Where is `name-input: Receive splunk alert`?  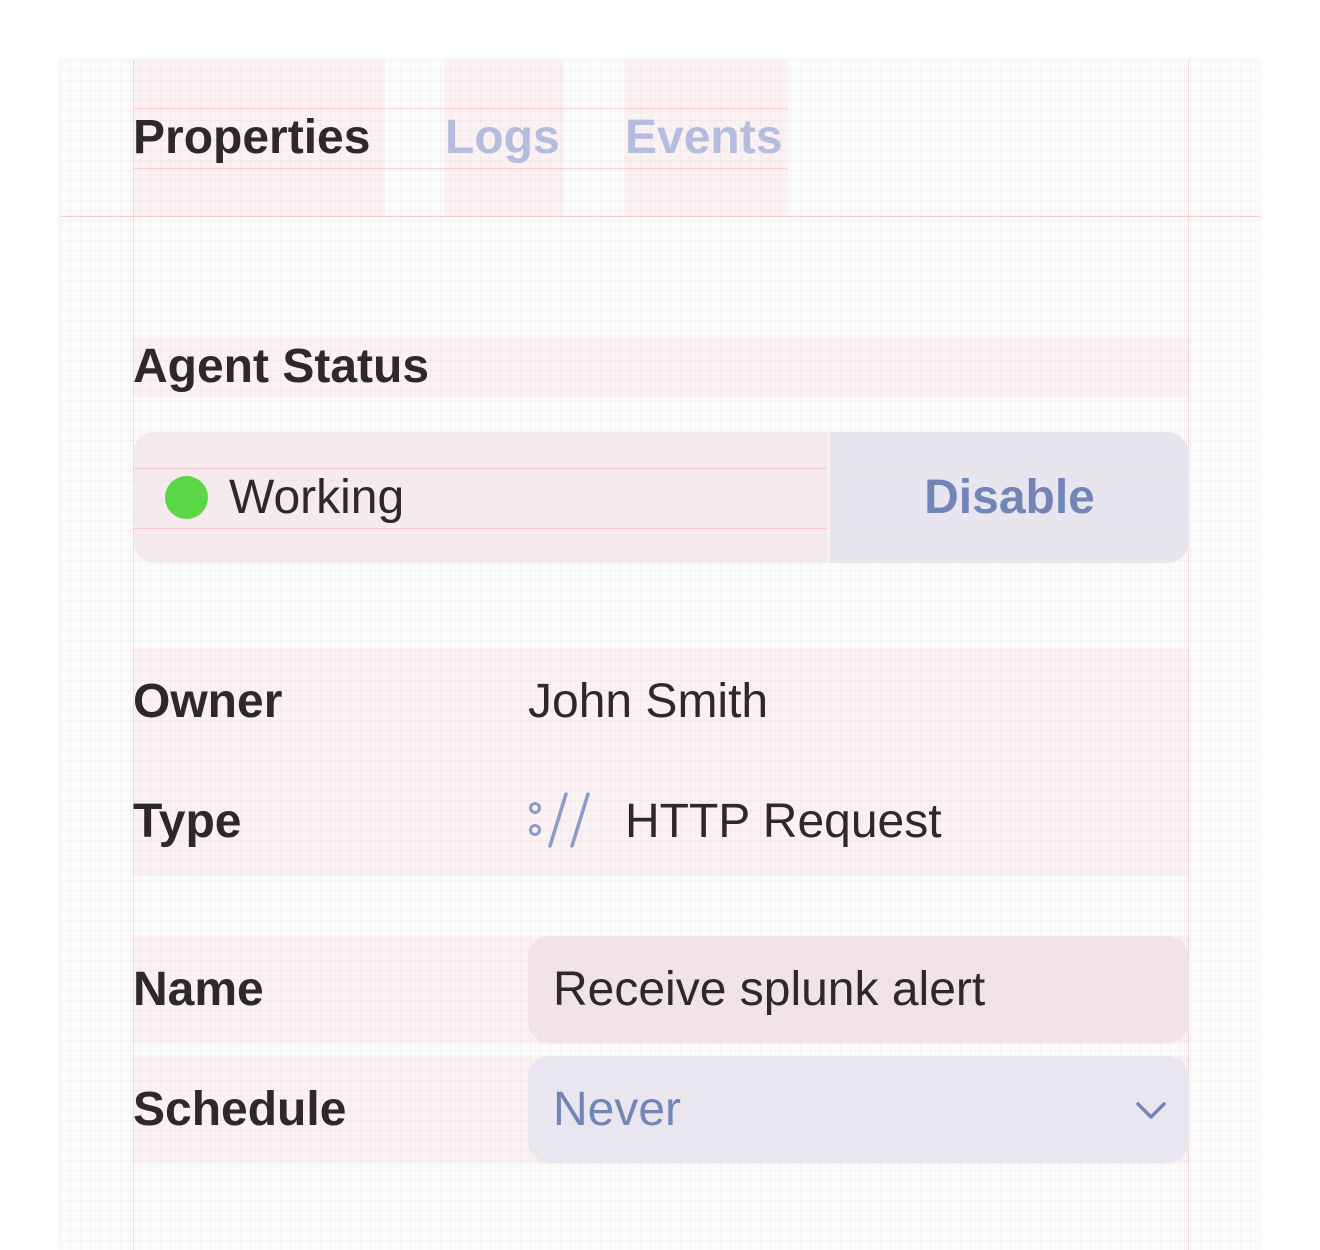 name-input: Receive splunk alert is located at coordinates (858, 989).